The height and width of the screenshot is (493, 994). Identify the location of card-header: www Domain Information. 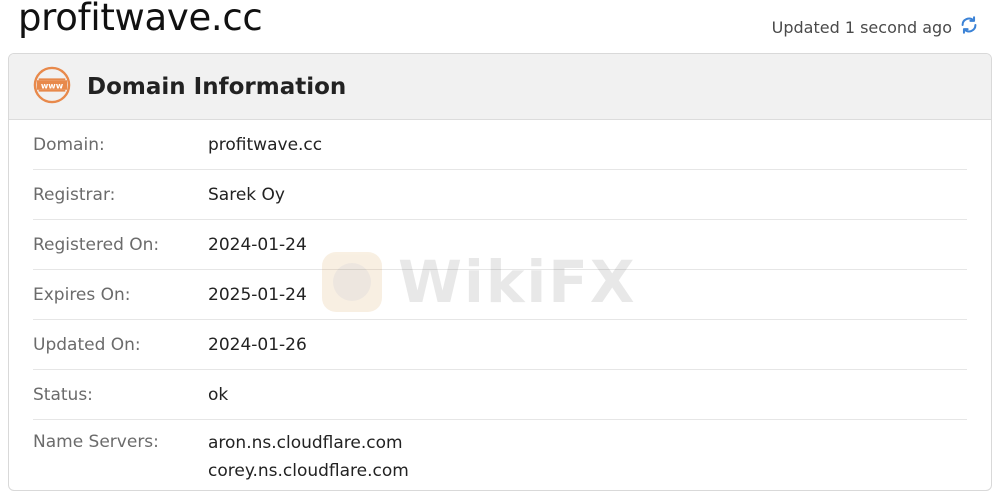
(500, 87).